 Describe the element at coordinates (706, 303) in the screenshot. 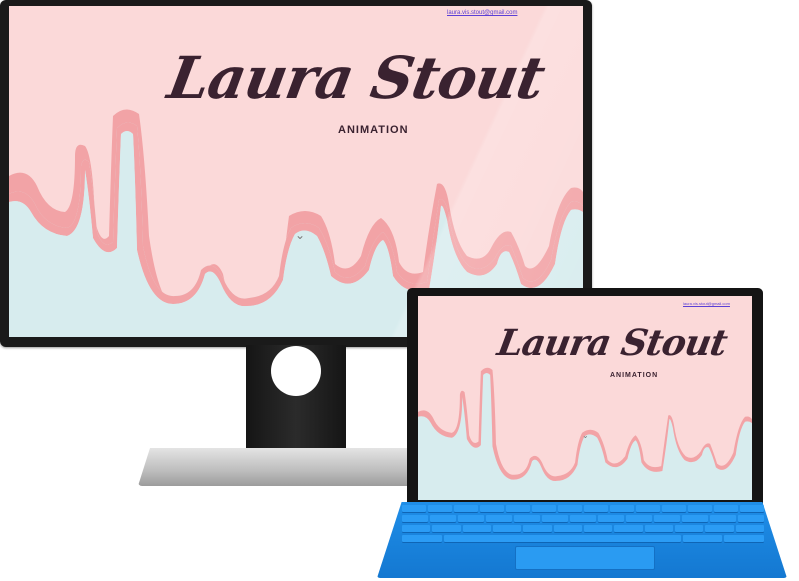

I see `tablet-email-link: laura.vis.stout@gmail.com` at that location.